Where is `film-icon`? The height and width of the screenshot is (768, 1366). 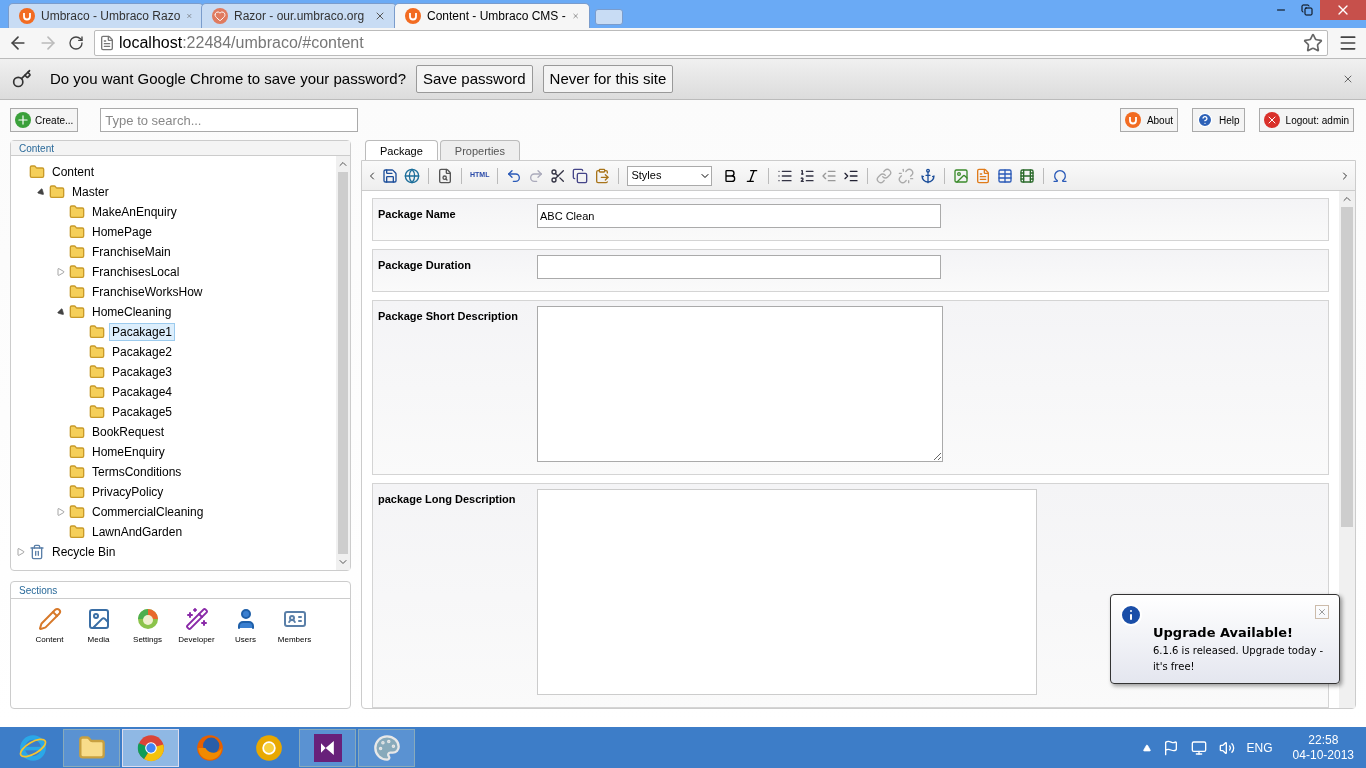
film-icon is located at coordinates (1027, 175).